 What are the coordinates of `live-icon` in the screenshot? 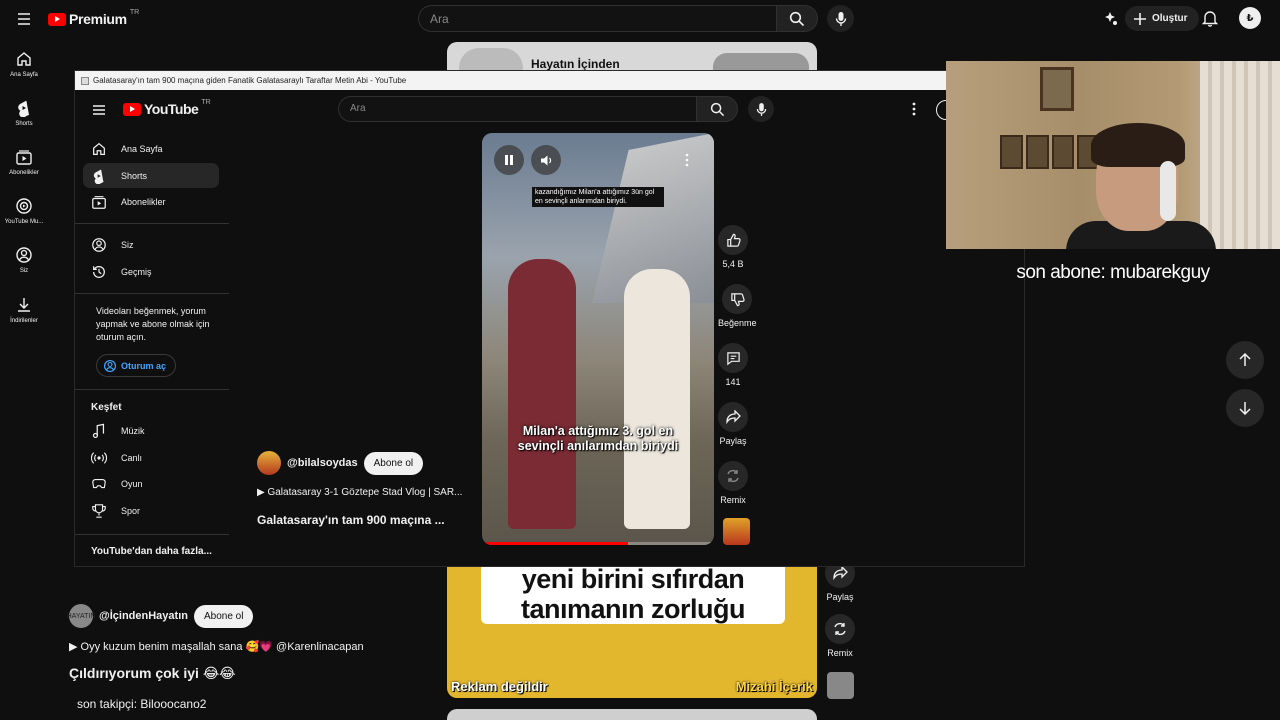 It's located at (99, 457).